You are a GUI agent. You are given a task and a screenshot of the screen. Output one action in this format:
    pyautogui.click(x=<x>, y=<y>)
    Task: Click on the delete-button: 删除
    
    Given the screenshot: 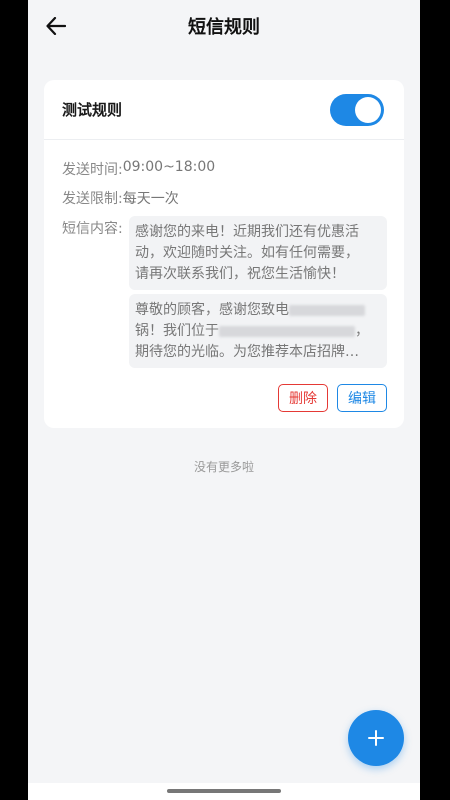 What is the action you would take?
    pyautogui.click(x=303, y=398)
    